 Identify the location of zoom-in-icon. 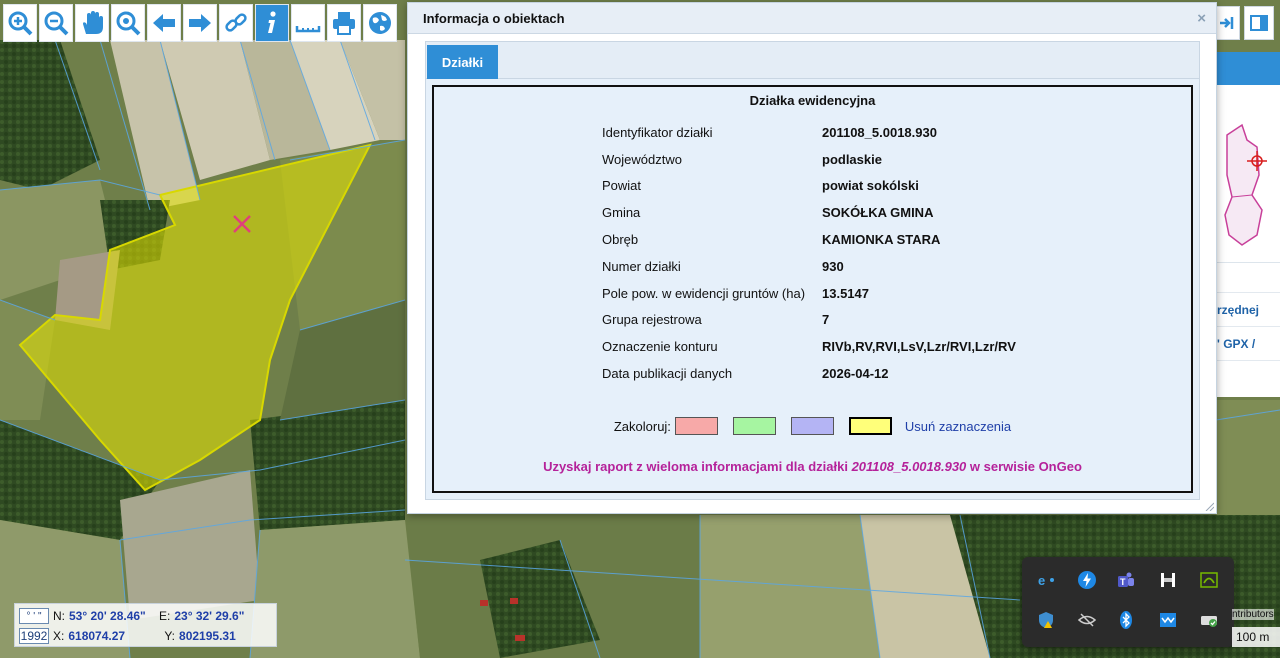
(20, 23).